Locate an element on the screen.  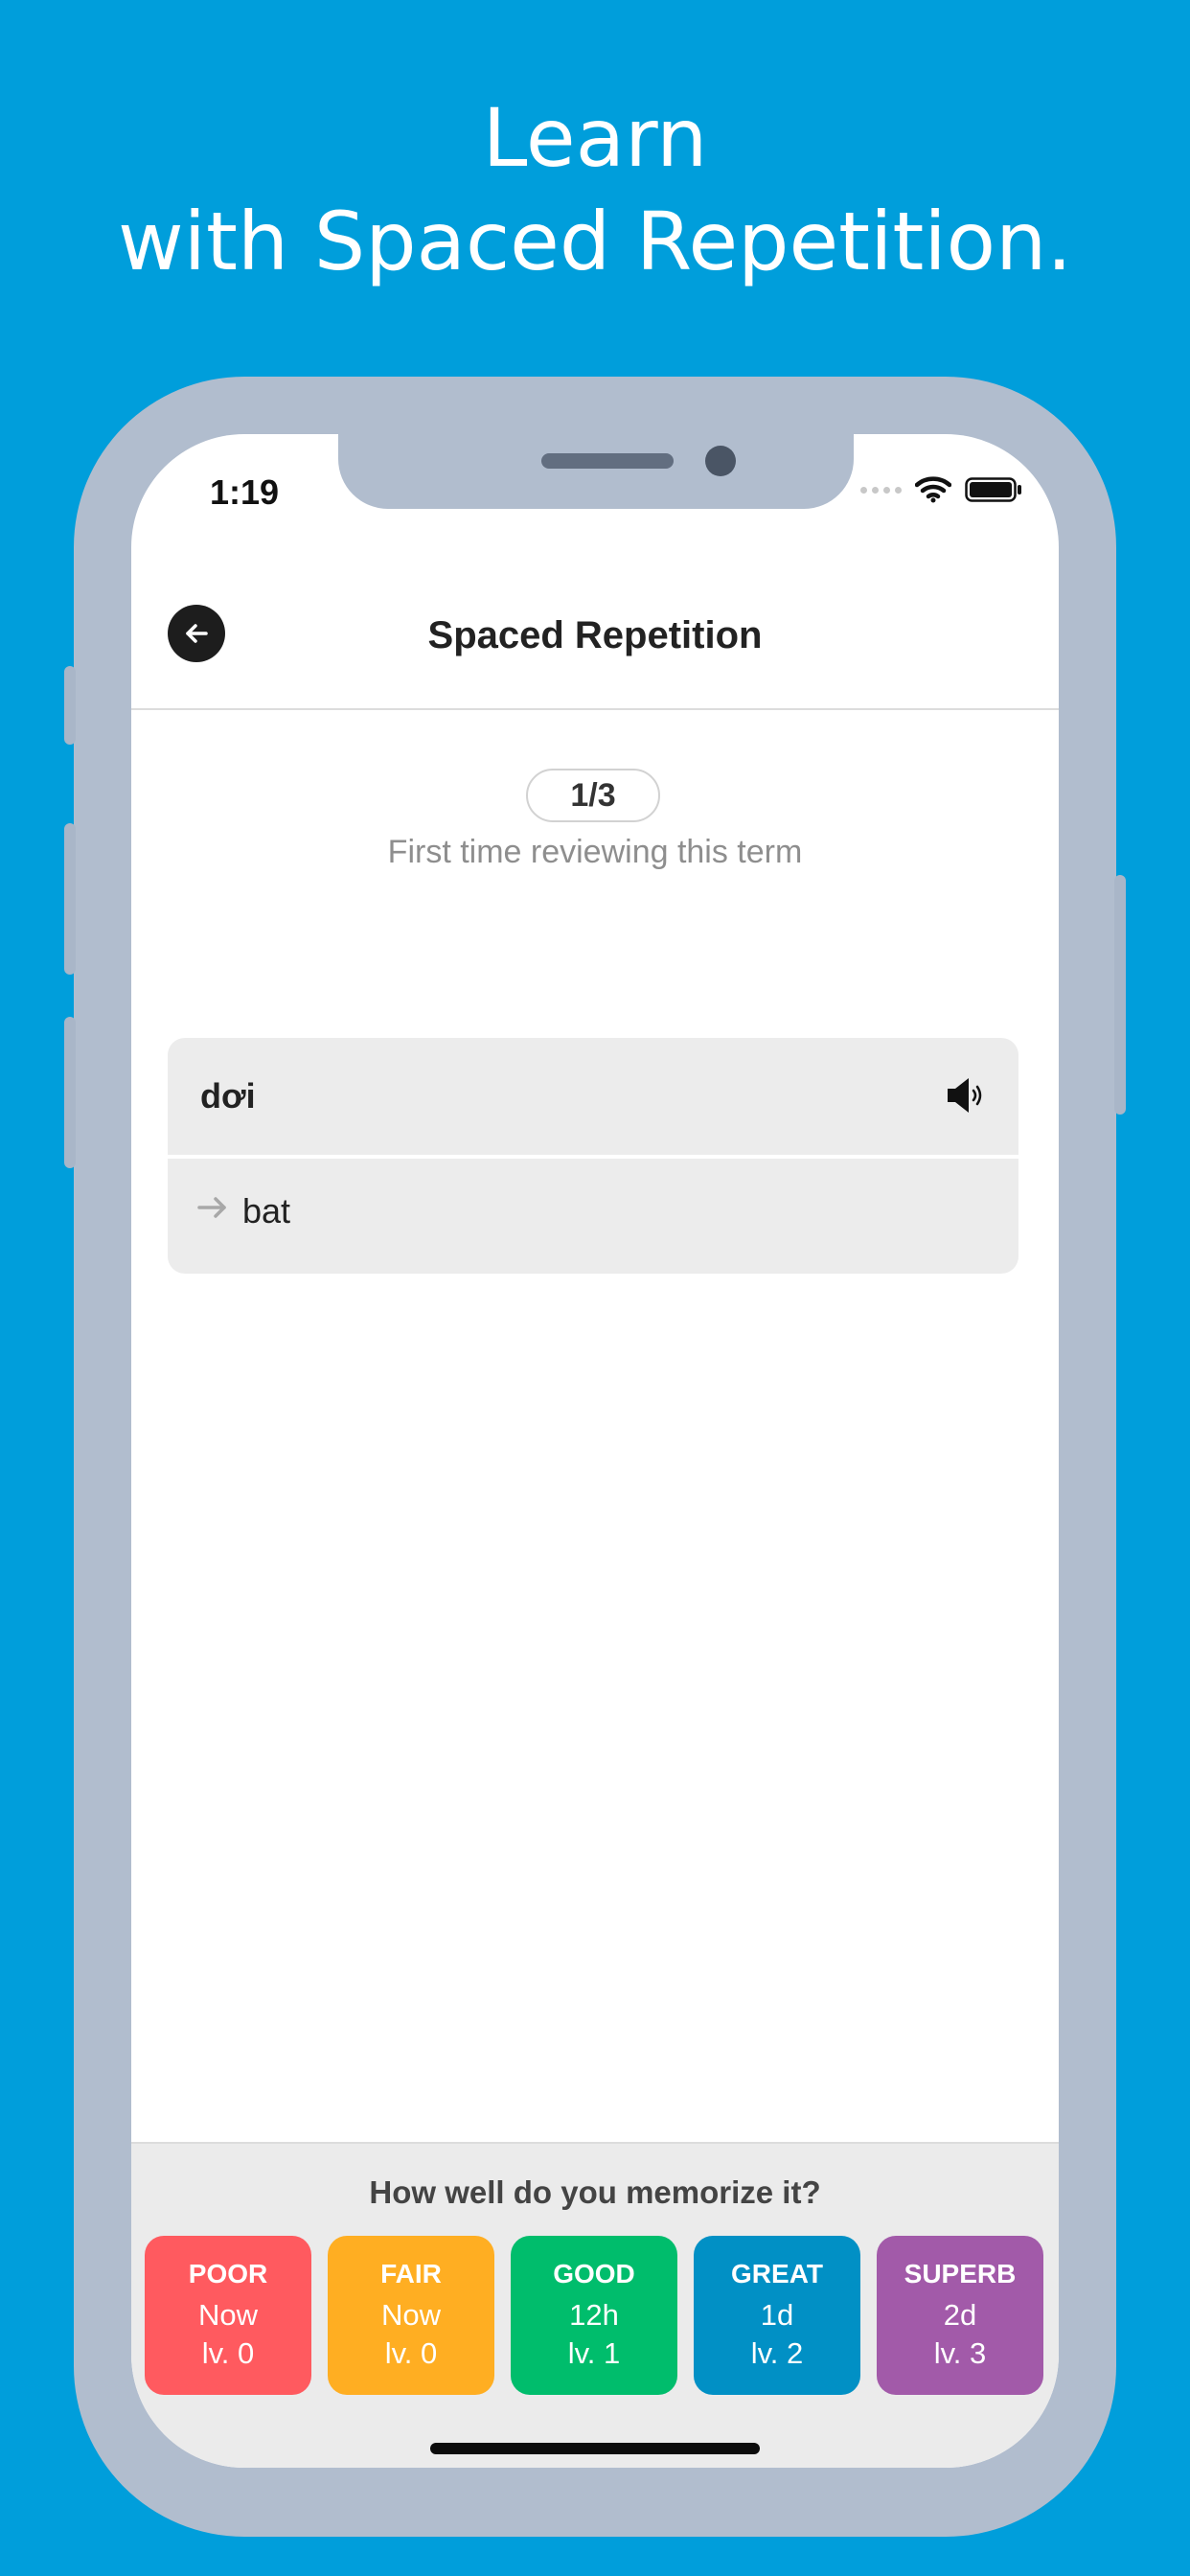
signal-icon is located at coordinates (881, 490).